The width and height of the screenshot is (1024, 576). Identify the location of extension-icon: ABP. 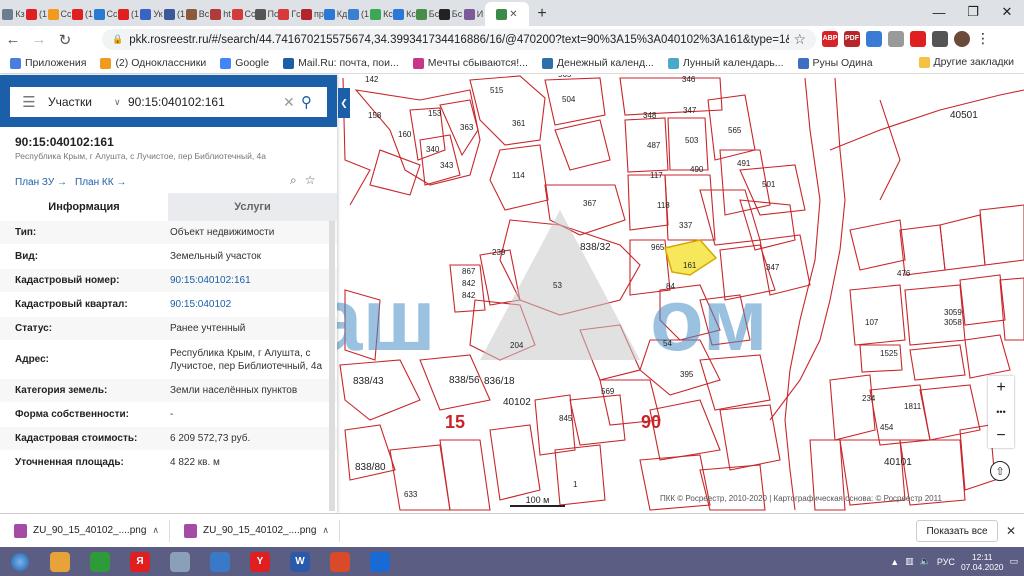
(830, 38).